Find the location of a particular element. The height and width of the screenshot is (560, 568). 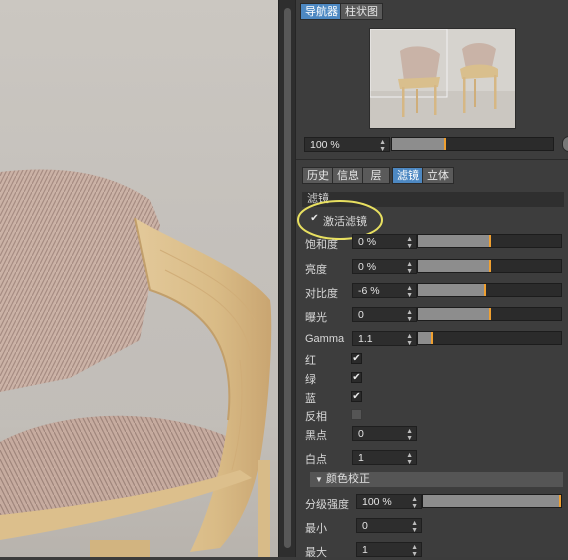

param-label: 对比度 is located at coordinates (321, 294).